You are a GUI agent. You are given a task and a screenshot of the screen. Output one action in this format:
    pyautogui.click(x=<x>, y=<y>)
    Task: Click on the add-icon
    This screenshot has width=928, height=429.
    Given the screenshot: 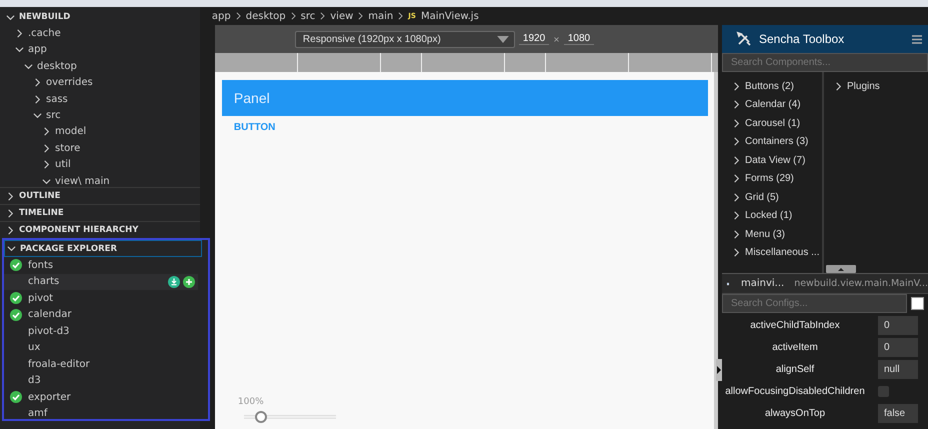 What is the action you would take?
    pyautogui.click(x=189, y=282)
    